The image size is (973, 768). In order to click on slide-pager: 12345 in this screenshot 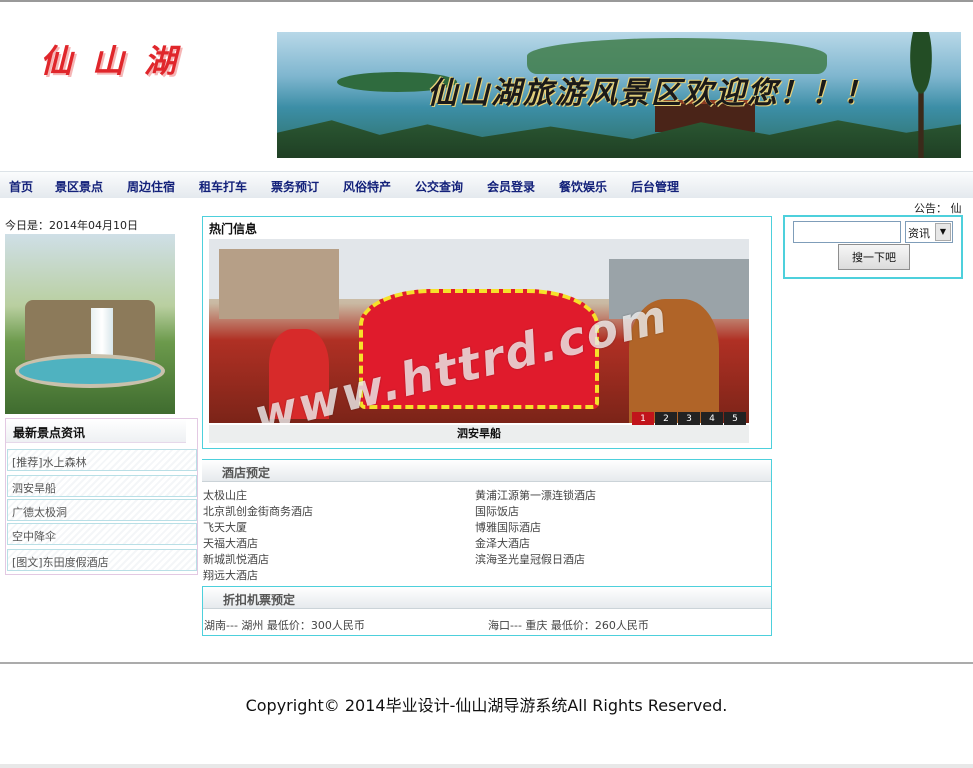, I will do `click(688, 418)`.